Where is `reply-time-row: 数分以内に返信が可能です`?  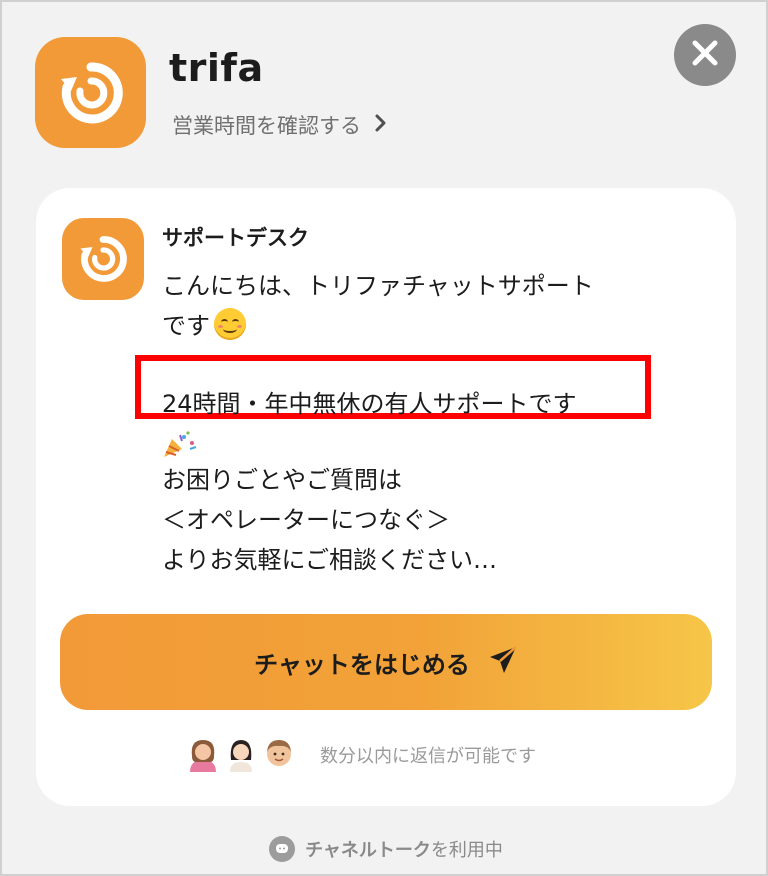
reply-time-row: 数分以内に返信が可能です is located at coordinates (361, 755).